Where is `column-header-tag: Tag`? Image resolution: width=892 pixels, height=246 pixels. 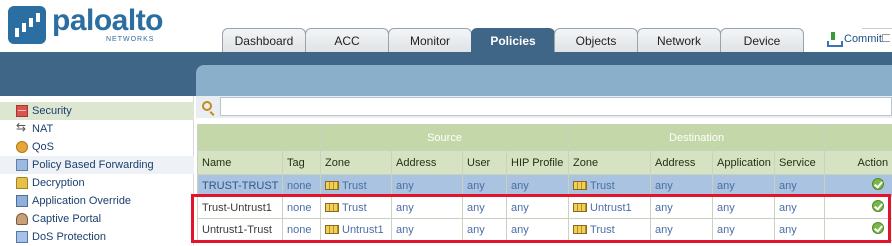
column-header-tag: Tag is located at coordinates (302, 163).